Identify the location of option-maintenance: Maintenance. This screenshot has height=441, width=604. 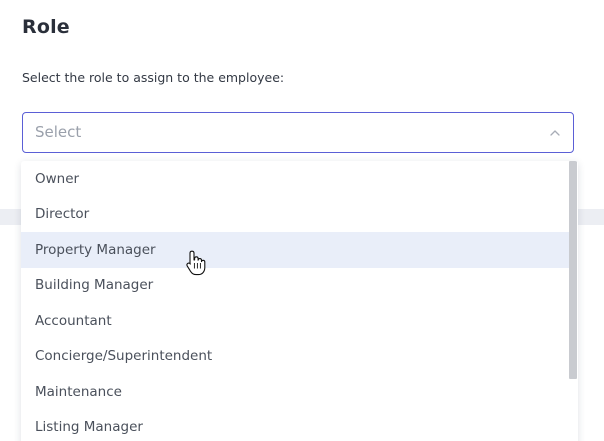
(295, 392).